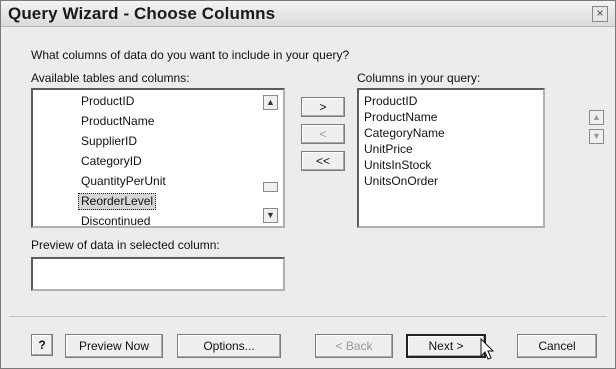 The width and height of the screenshot is (616, 369). What do you see at coordinates (446, 346) in the screenshot?
I see `next-button: Next >` at bounding box center [446, 346].